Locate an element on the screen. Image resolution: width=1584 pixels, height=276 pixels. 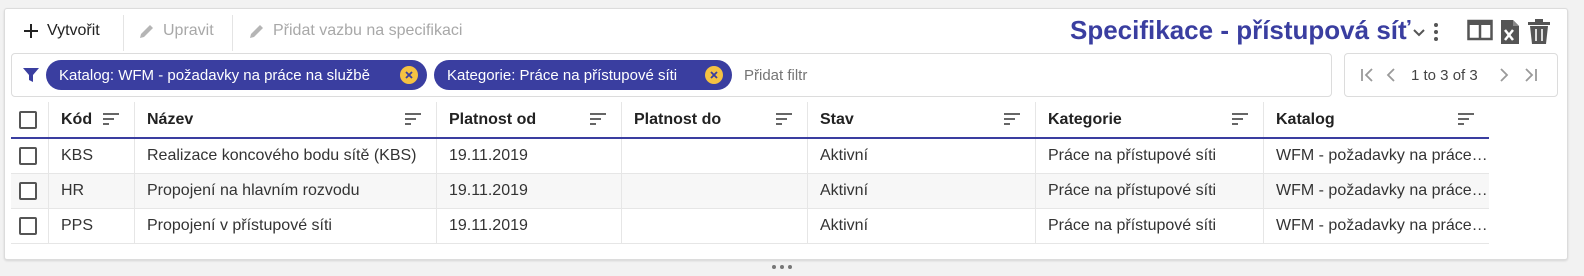
column-header-label: Název is located at coordinates (170, 119).